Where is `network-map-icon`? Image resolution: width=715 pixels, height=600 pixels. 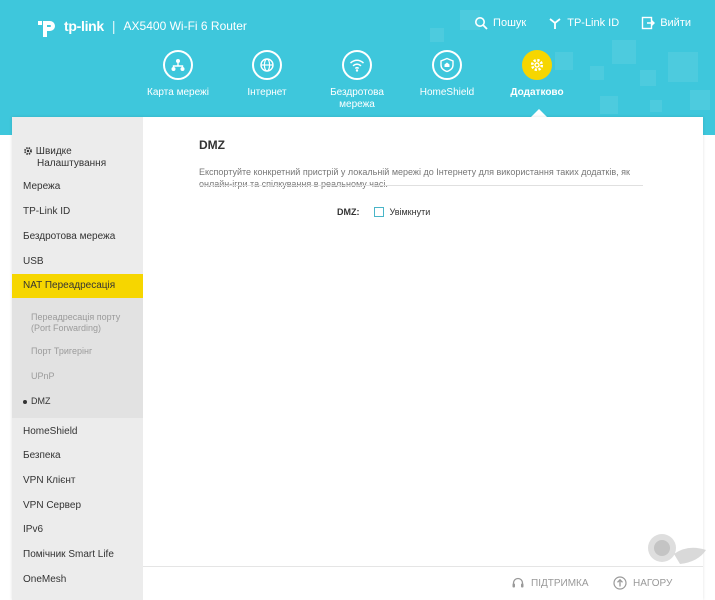
network-map-icon is located at coordinates (178, 65).